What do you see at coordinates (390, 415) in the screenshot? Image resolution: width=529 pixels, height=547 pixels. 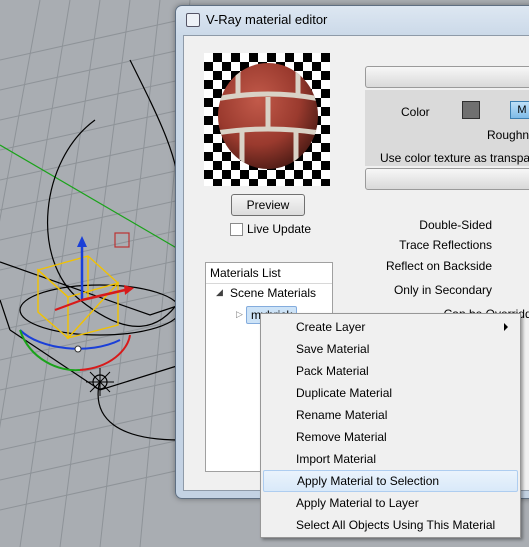 I see `menu-item-rename-material: Rename Material` at bounding box center [390, 415].